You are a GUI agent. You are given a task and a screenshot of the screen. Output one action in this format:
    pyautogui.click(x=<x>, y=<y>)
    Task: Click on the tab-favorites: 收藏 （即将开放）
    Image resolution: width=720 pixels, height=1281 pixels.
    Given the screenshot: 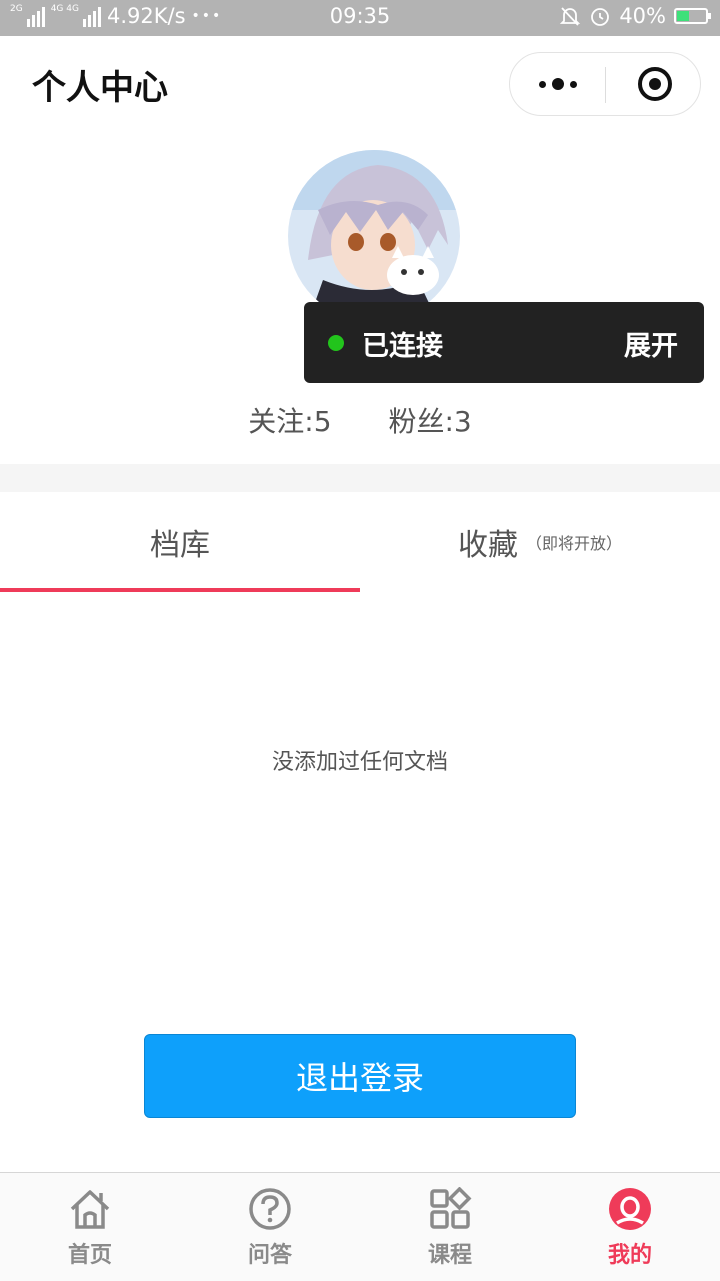 What is the action you would take?
    pyautogui.click(x=540, y=542)
    